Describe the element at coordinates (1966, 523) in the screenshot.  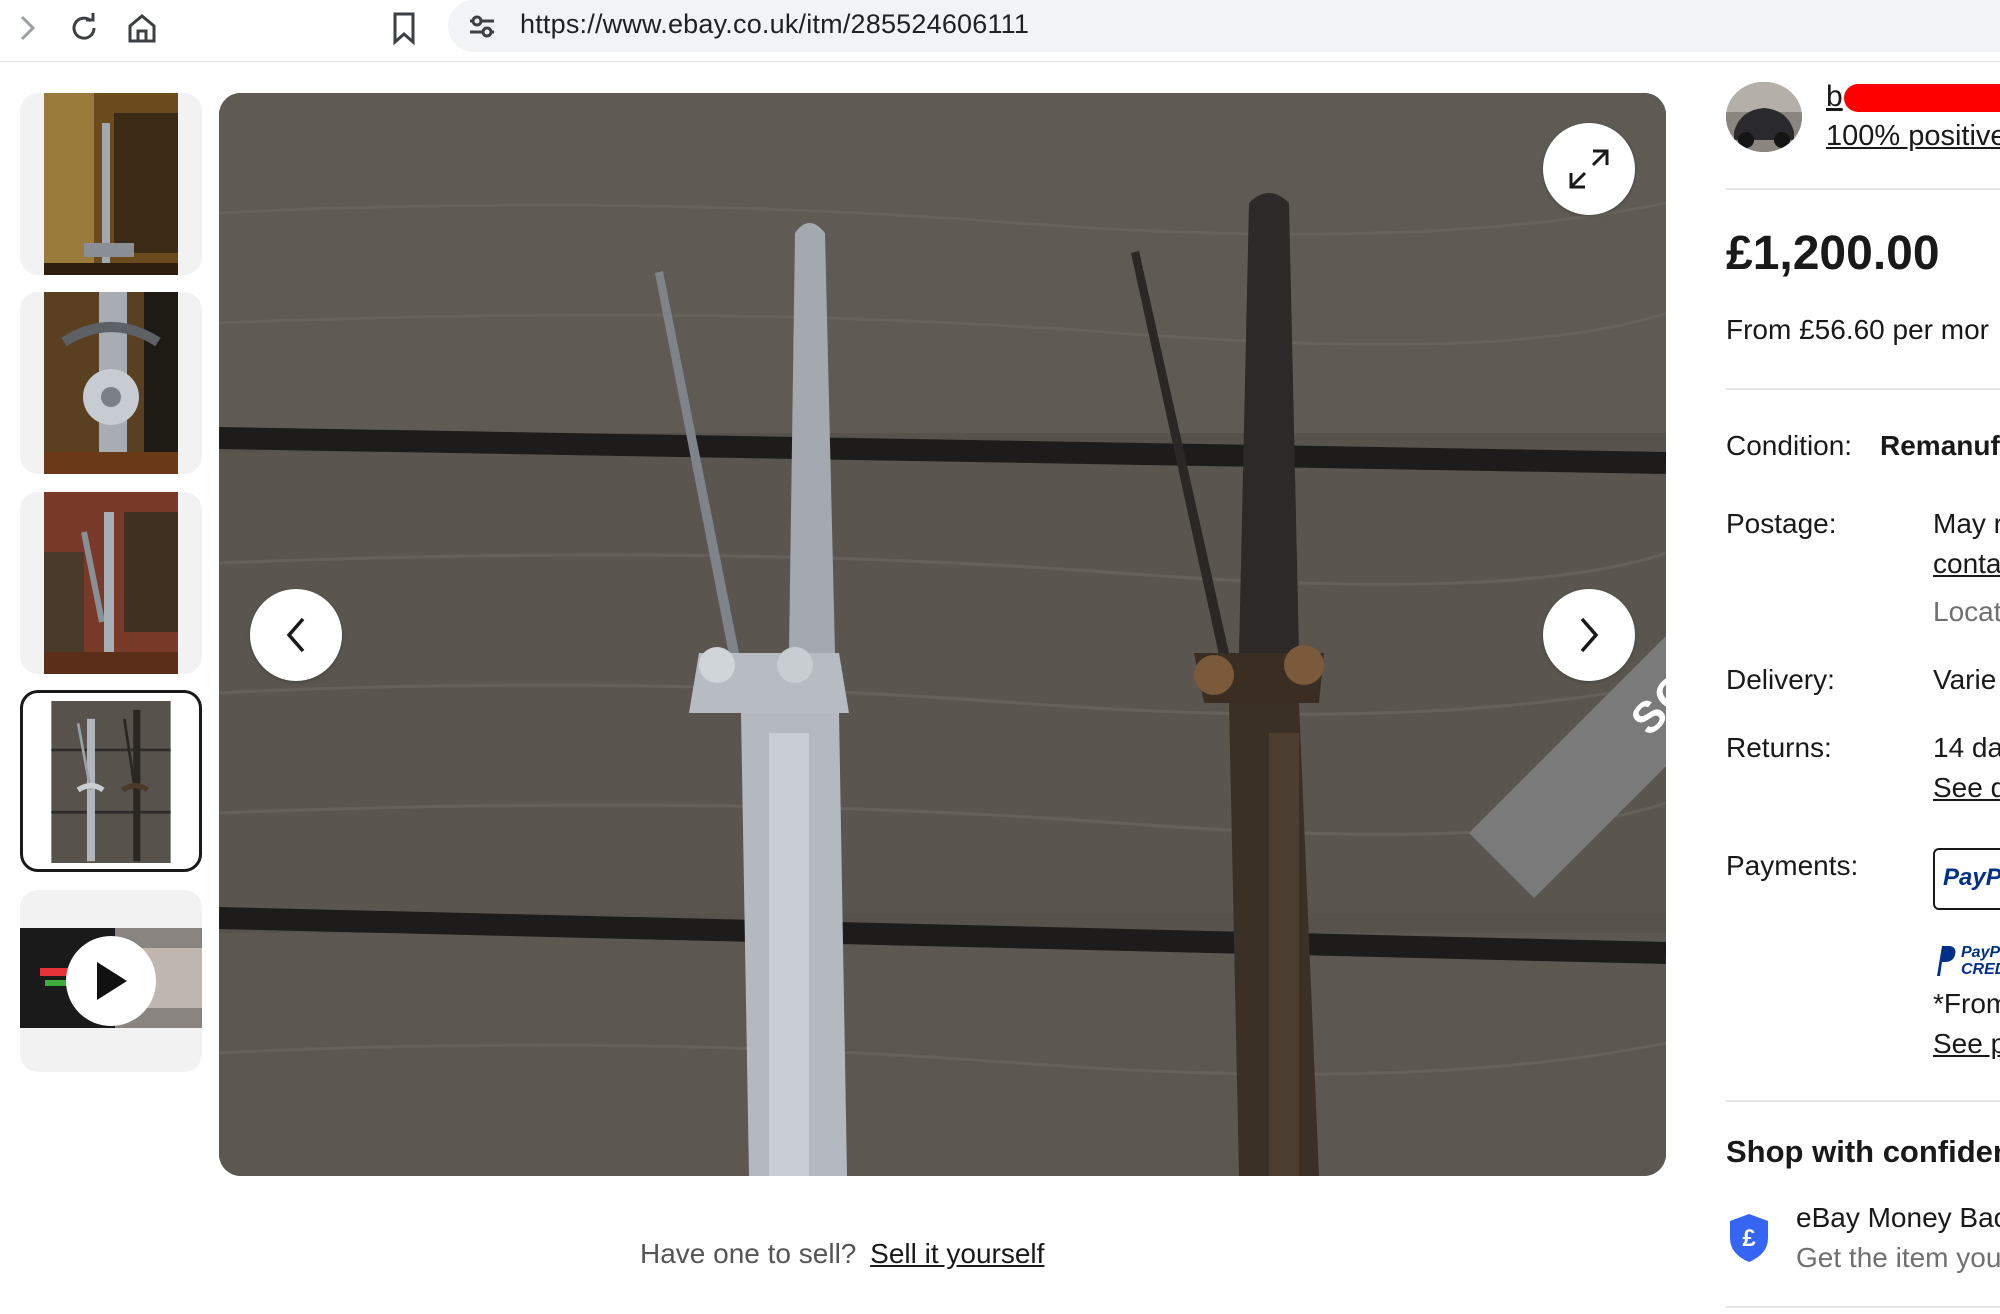
I see `postage-value: May r` at that location.